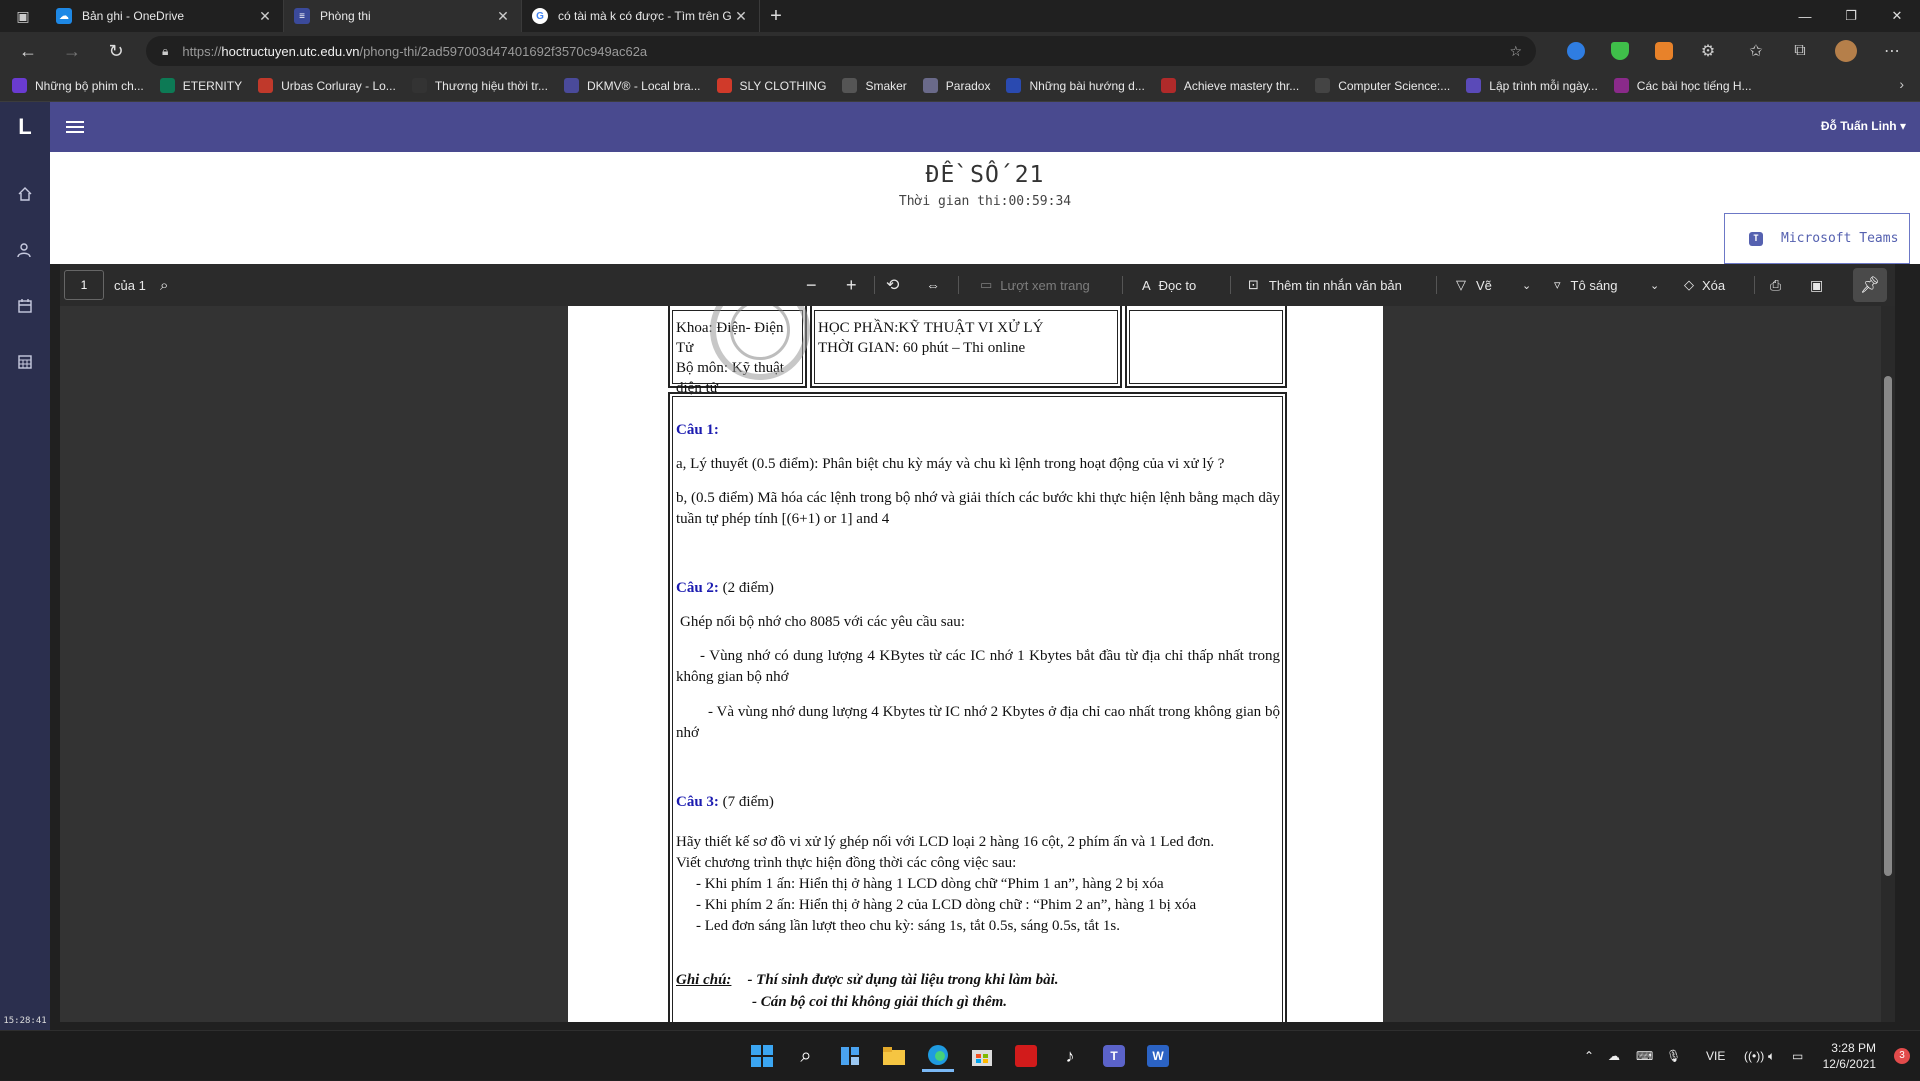  I want to click on print-icon: ⎙, so click(1775, 285).